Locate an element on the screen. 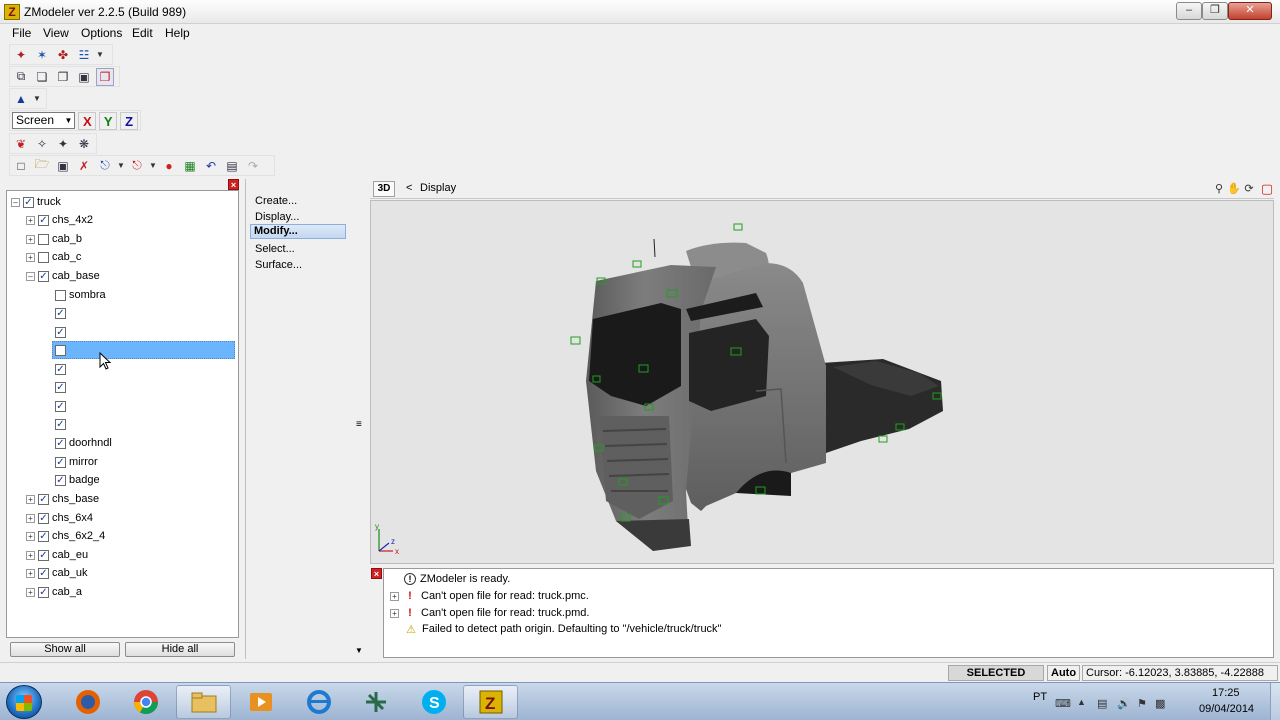  show-all-button: Show all is located at coordinates (65, 649).